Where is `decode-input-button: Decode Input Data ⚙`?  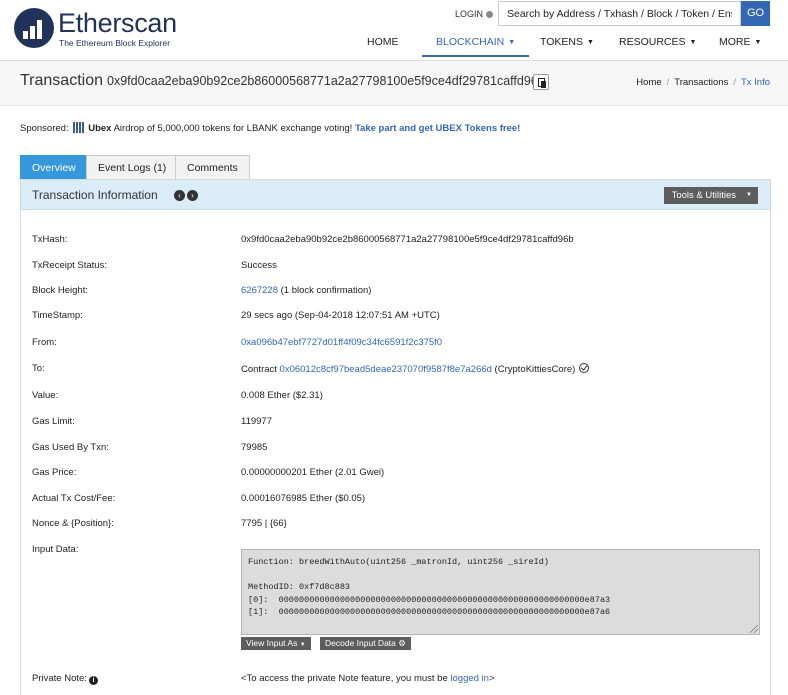
decode-input-button: Decode Input Data ⚙ is located at coordinates (365, 643).